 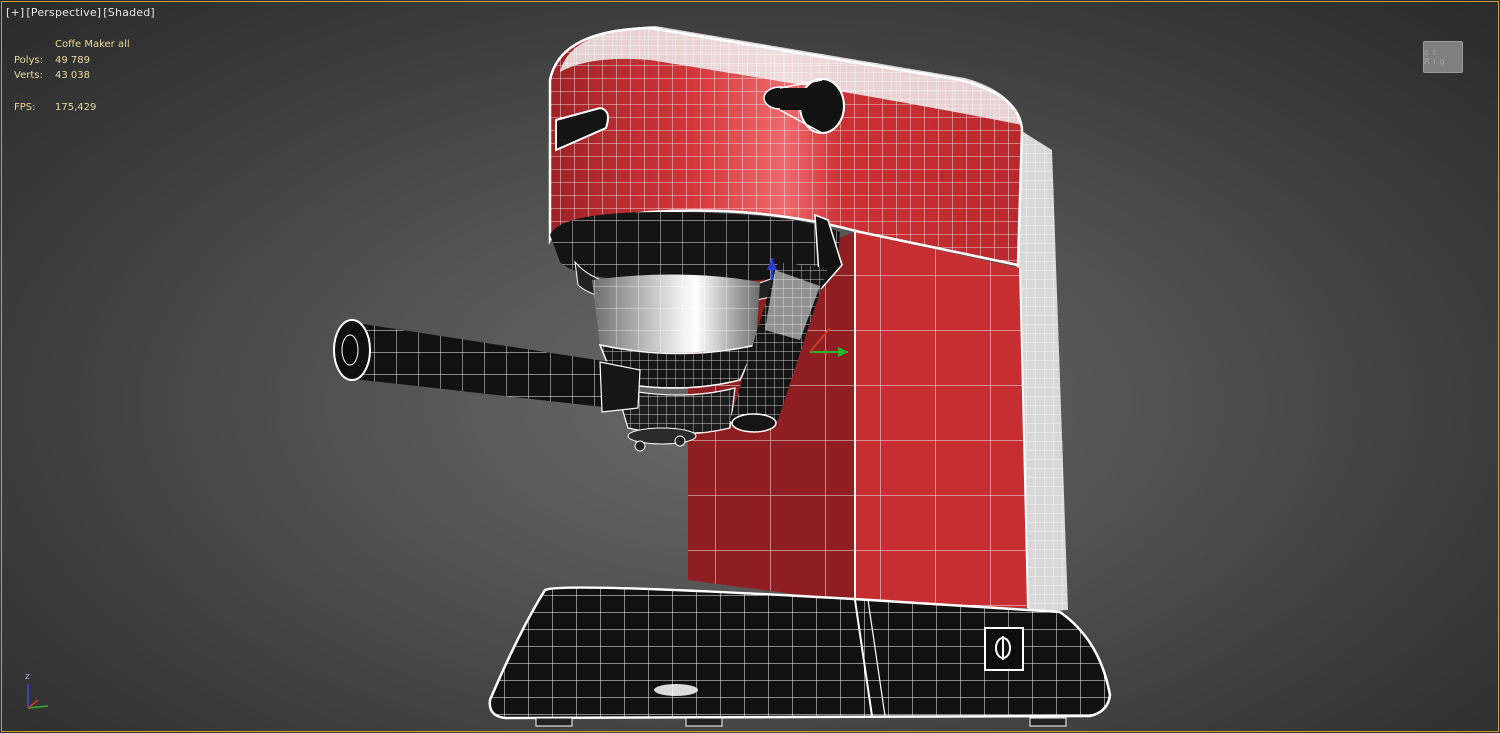 What do you see at coordinates (27, 677) in the screenshot?
I see `axis-z-label: z` at bounding box center [27, 677].